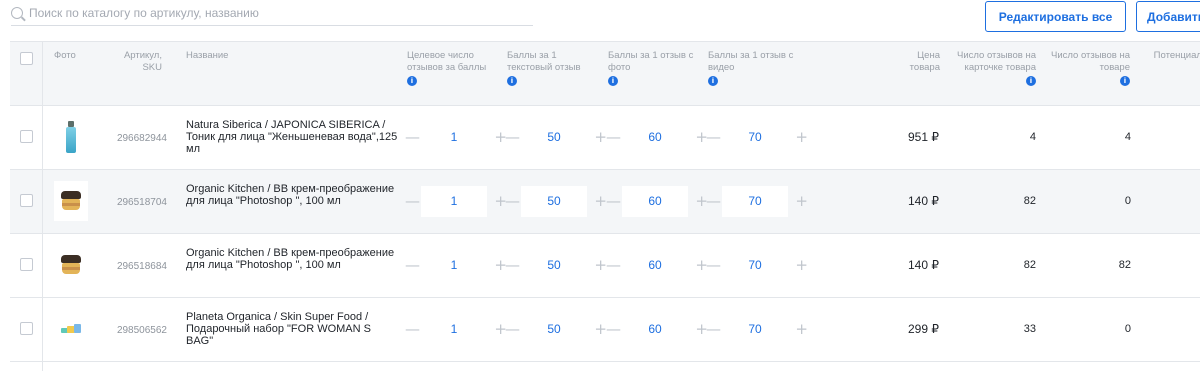  Describe the element at coordinates (65, 55) in the screenshot. I see `header-photo: Фото` at that location.